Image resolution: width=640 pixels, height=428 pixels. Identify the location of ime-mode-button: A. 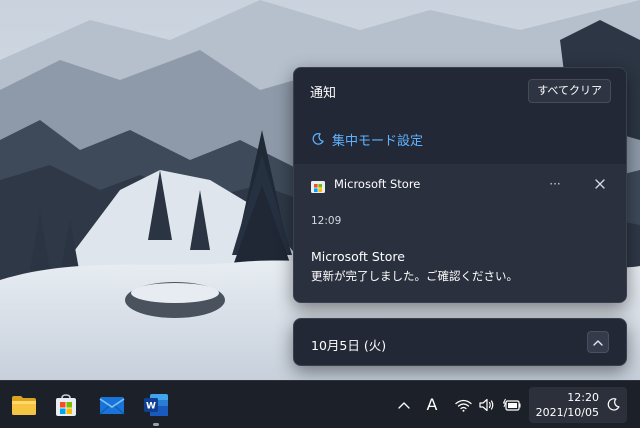
(432, 405).